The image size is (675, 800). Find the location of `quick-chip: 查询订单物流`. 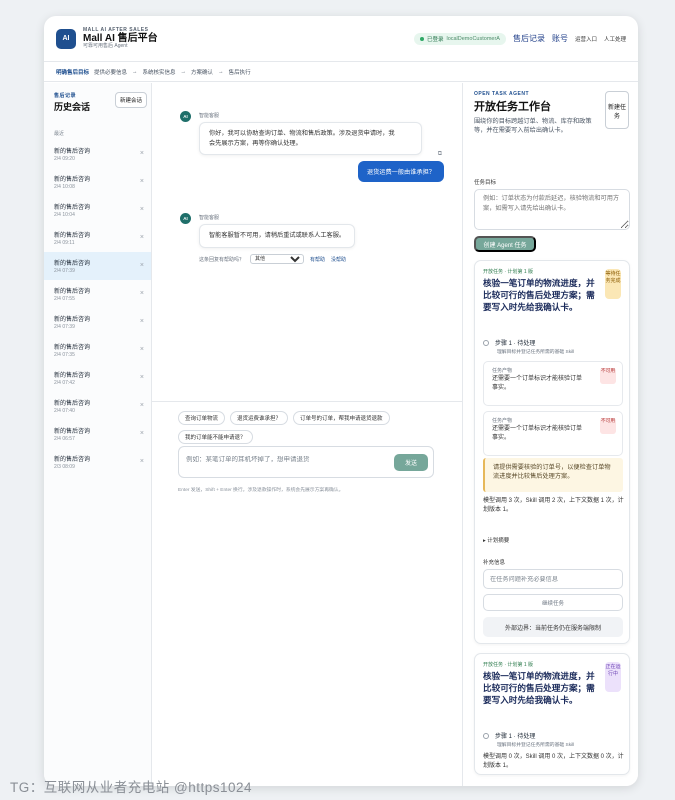

quick-chip: 查询订单物流 is located at coordinates (202, 418).